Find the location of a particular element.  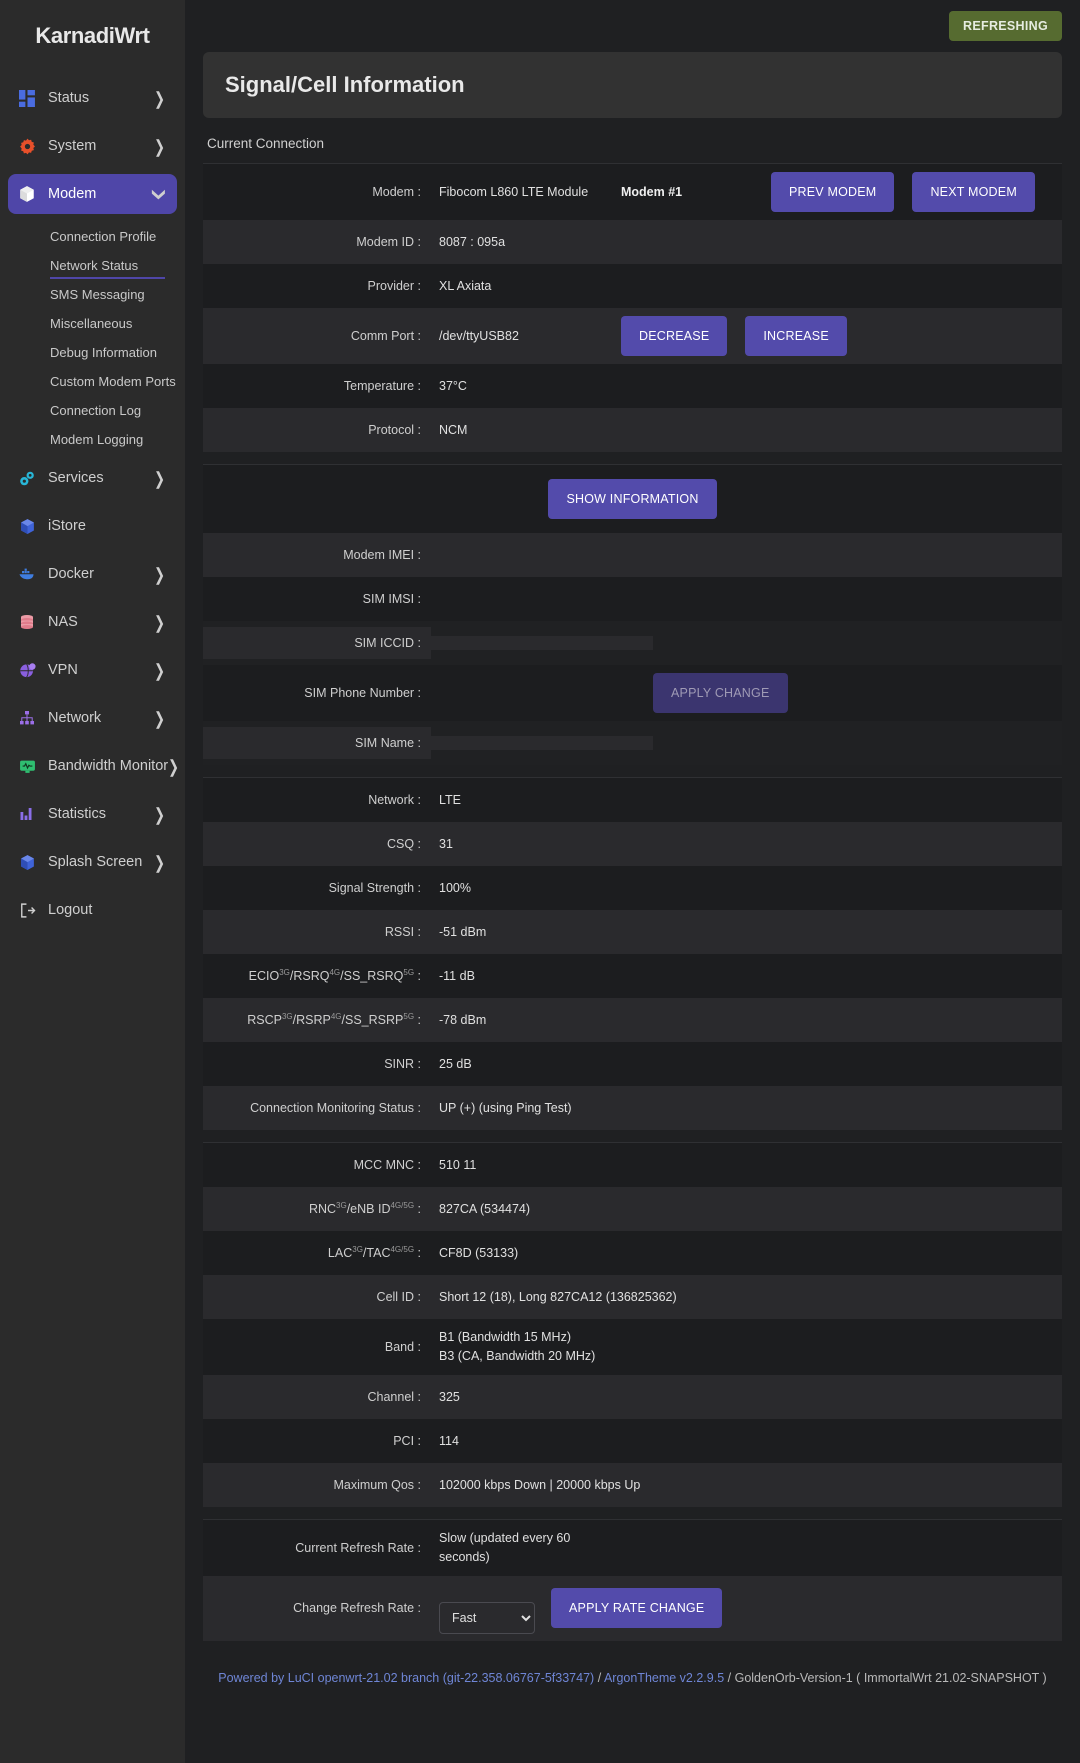

sidebar-item-statistics: Statistics ❯ is located at coordinates (92, 814).